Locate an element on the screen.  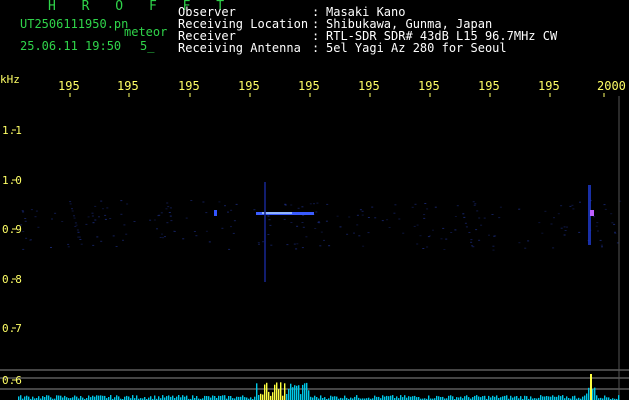
capture-datetime: 25.06.11 19:50 is located at coordinates (71, 46).